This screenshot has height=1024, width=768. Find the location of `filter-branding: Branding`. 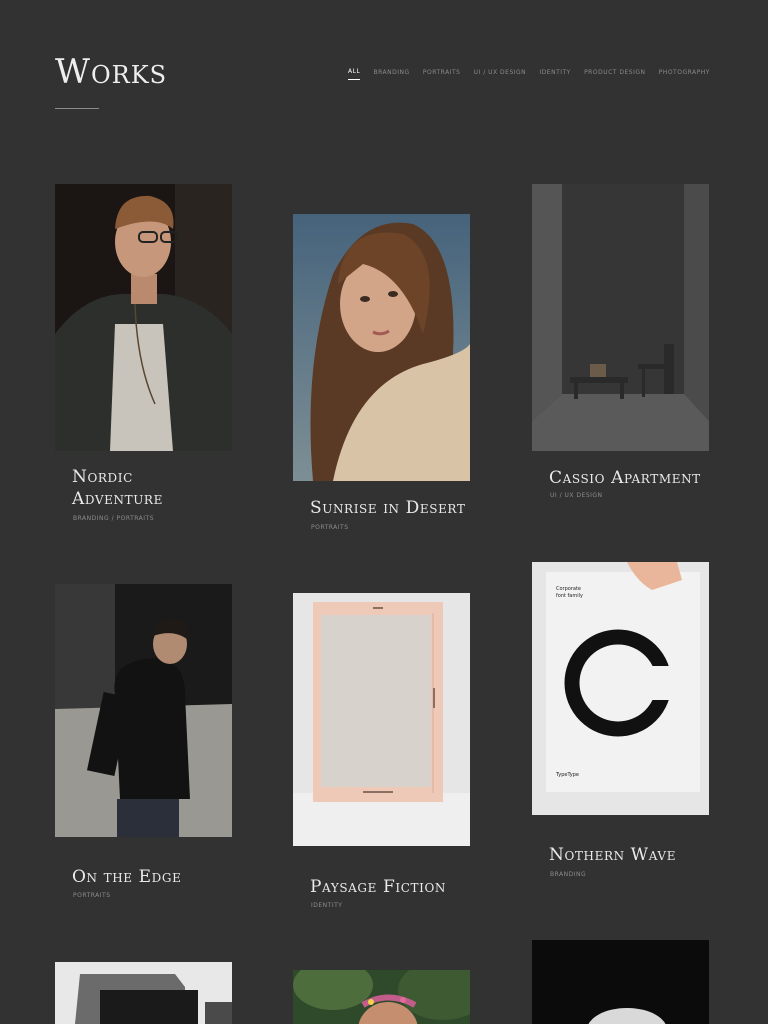

filter-branding: Branding is located at coordinates (392, 74).